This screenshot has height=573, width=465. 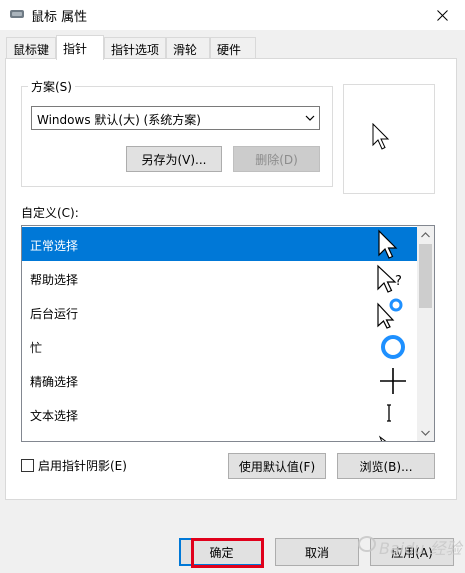 What do you see at coordinates (50, 213) in the screenshot?
I see `custom-label: 自定义(C):` at bounding box center [50, 213].